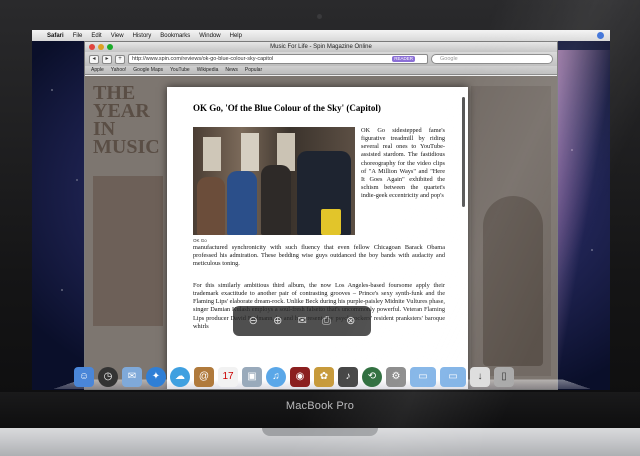  Describe the element at coordinates (403, 59) in the screenshot. I see `reader-button: READER` at that location.